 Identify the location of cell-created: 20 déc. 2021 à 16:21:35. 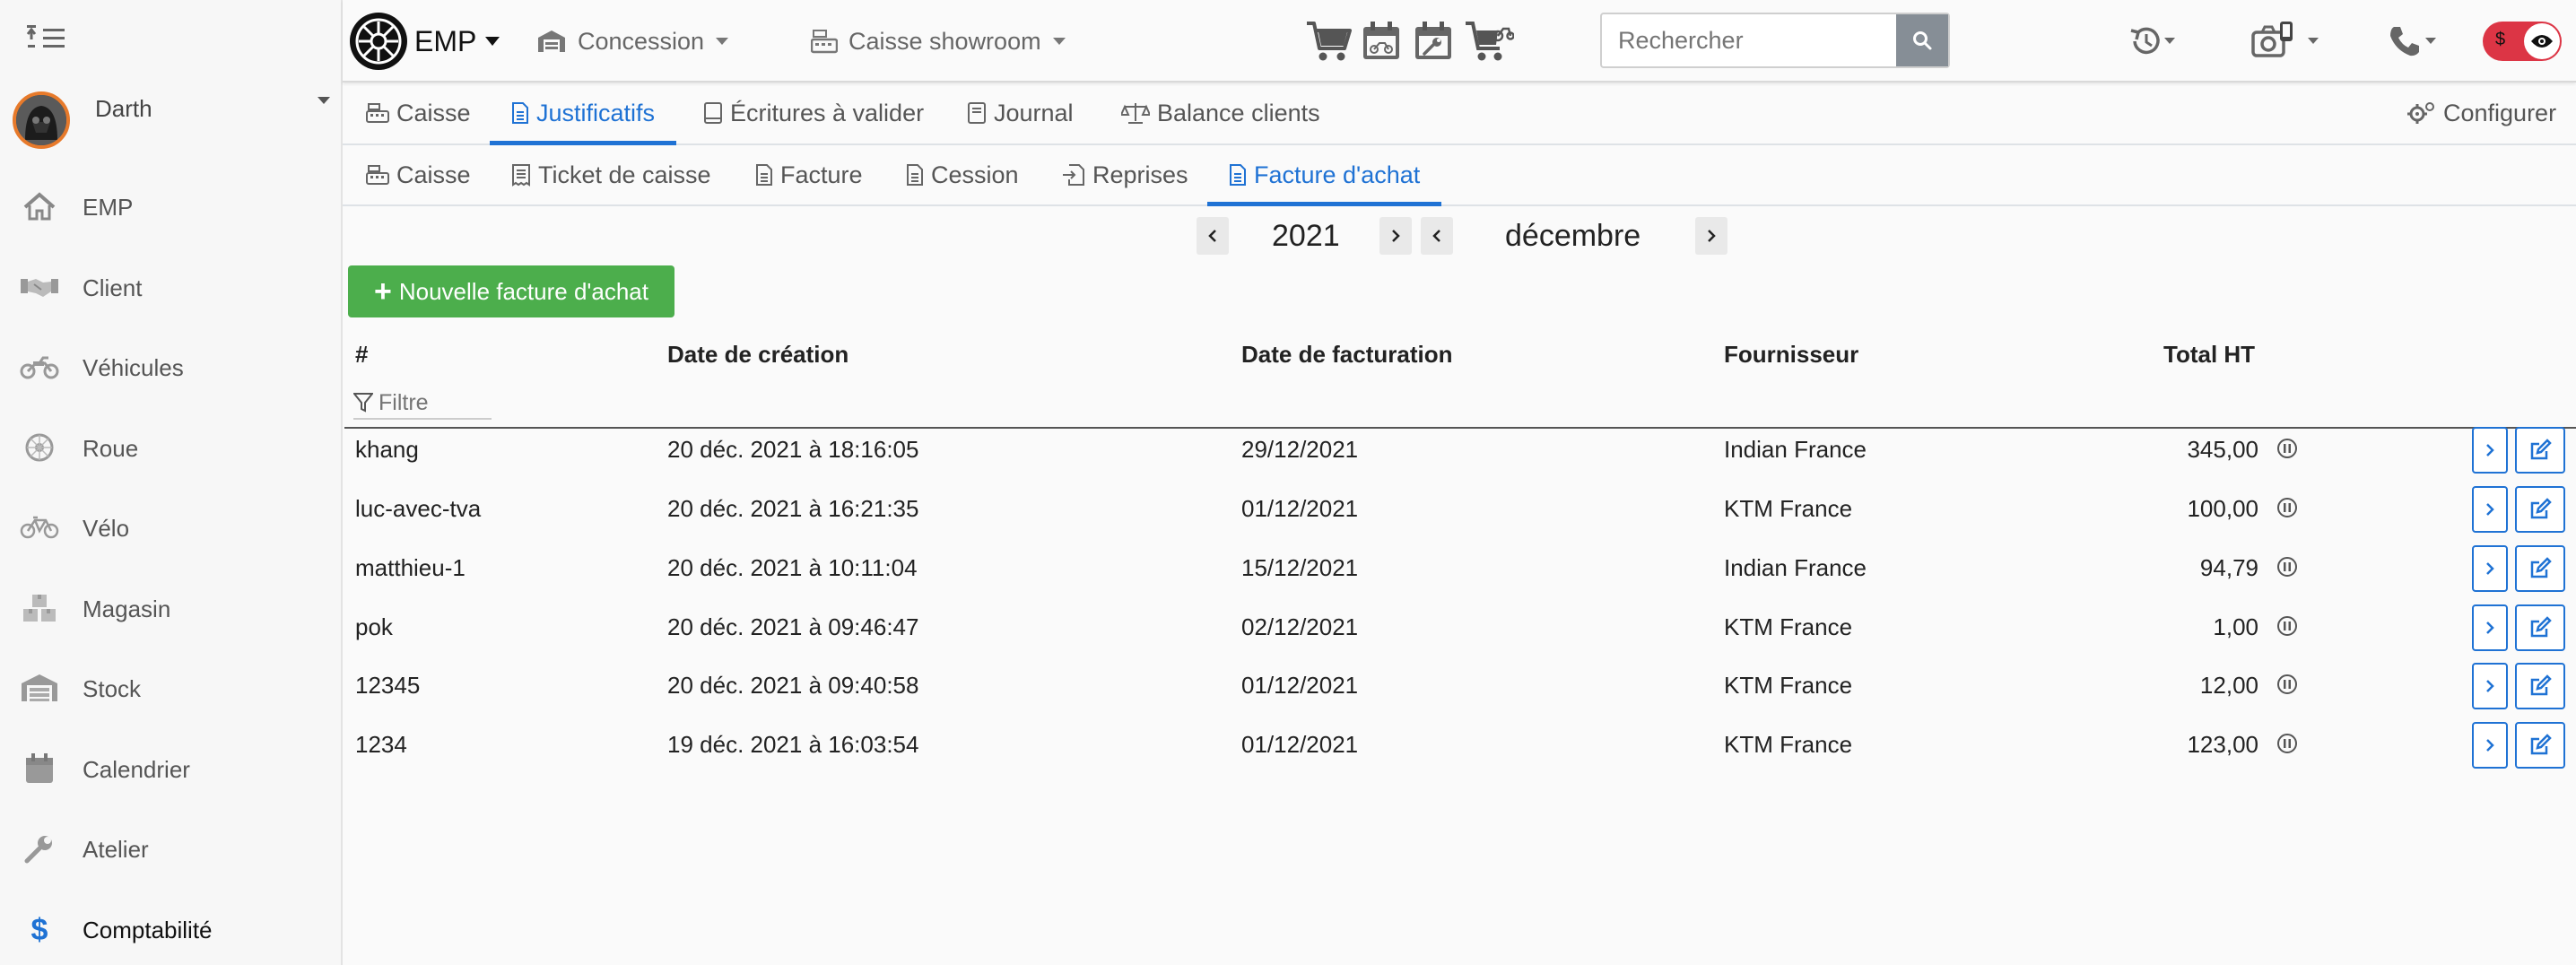
(793, 508).